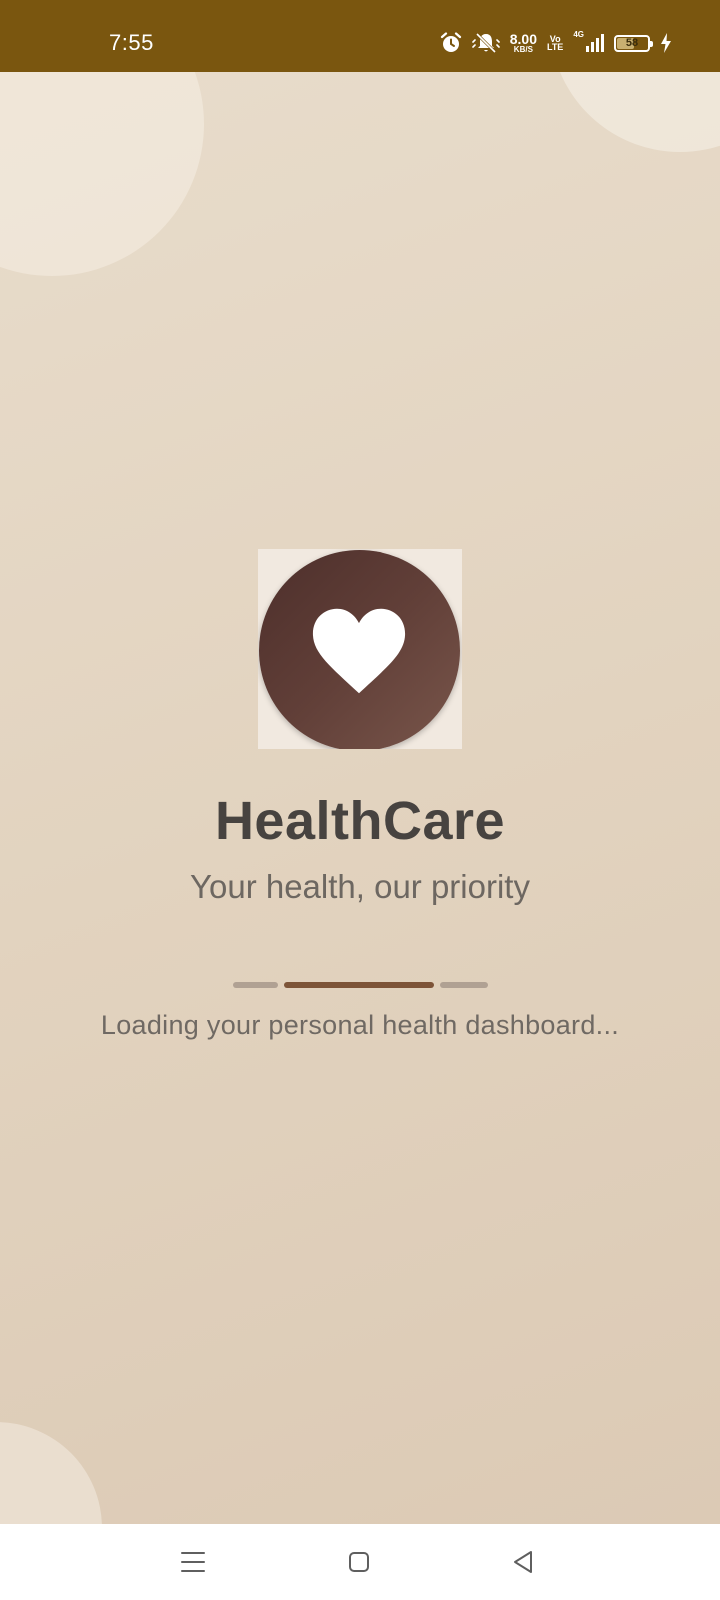  What do you see at coordinates (131, 42) in the screenshot?
I see `status-time: 7:55` at bounding box center [131, 42].